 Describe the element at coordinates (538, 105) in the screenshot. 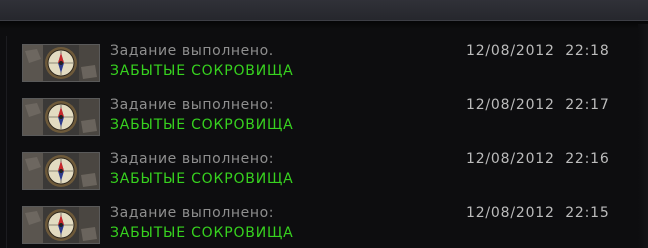

I see `entry-timestamp: 12/08/2012 22:17` at that location.